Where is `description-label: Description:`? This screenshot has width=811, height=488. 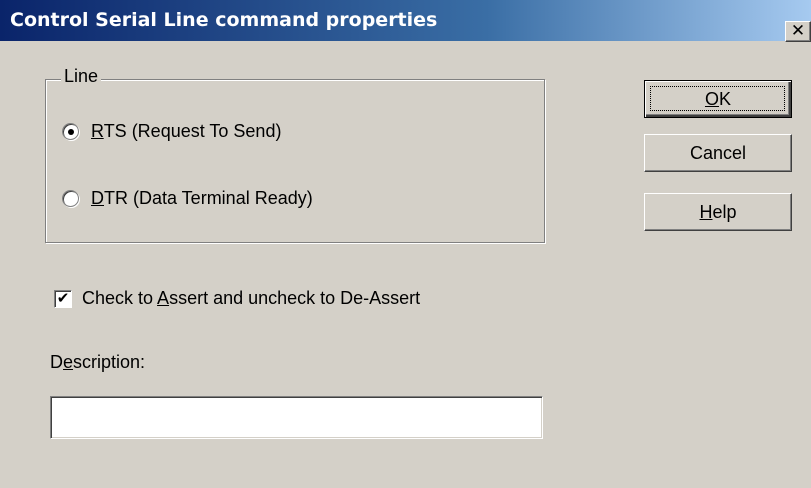
description-label: Description: is located at coordinates (98, 362).